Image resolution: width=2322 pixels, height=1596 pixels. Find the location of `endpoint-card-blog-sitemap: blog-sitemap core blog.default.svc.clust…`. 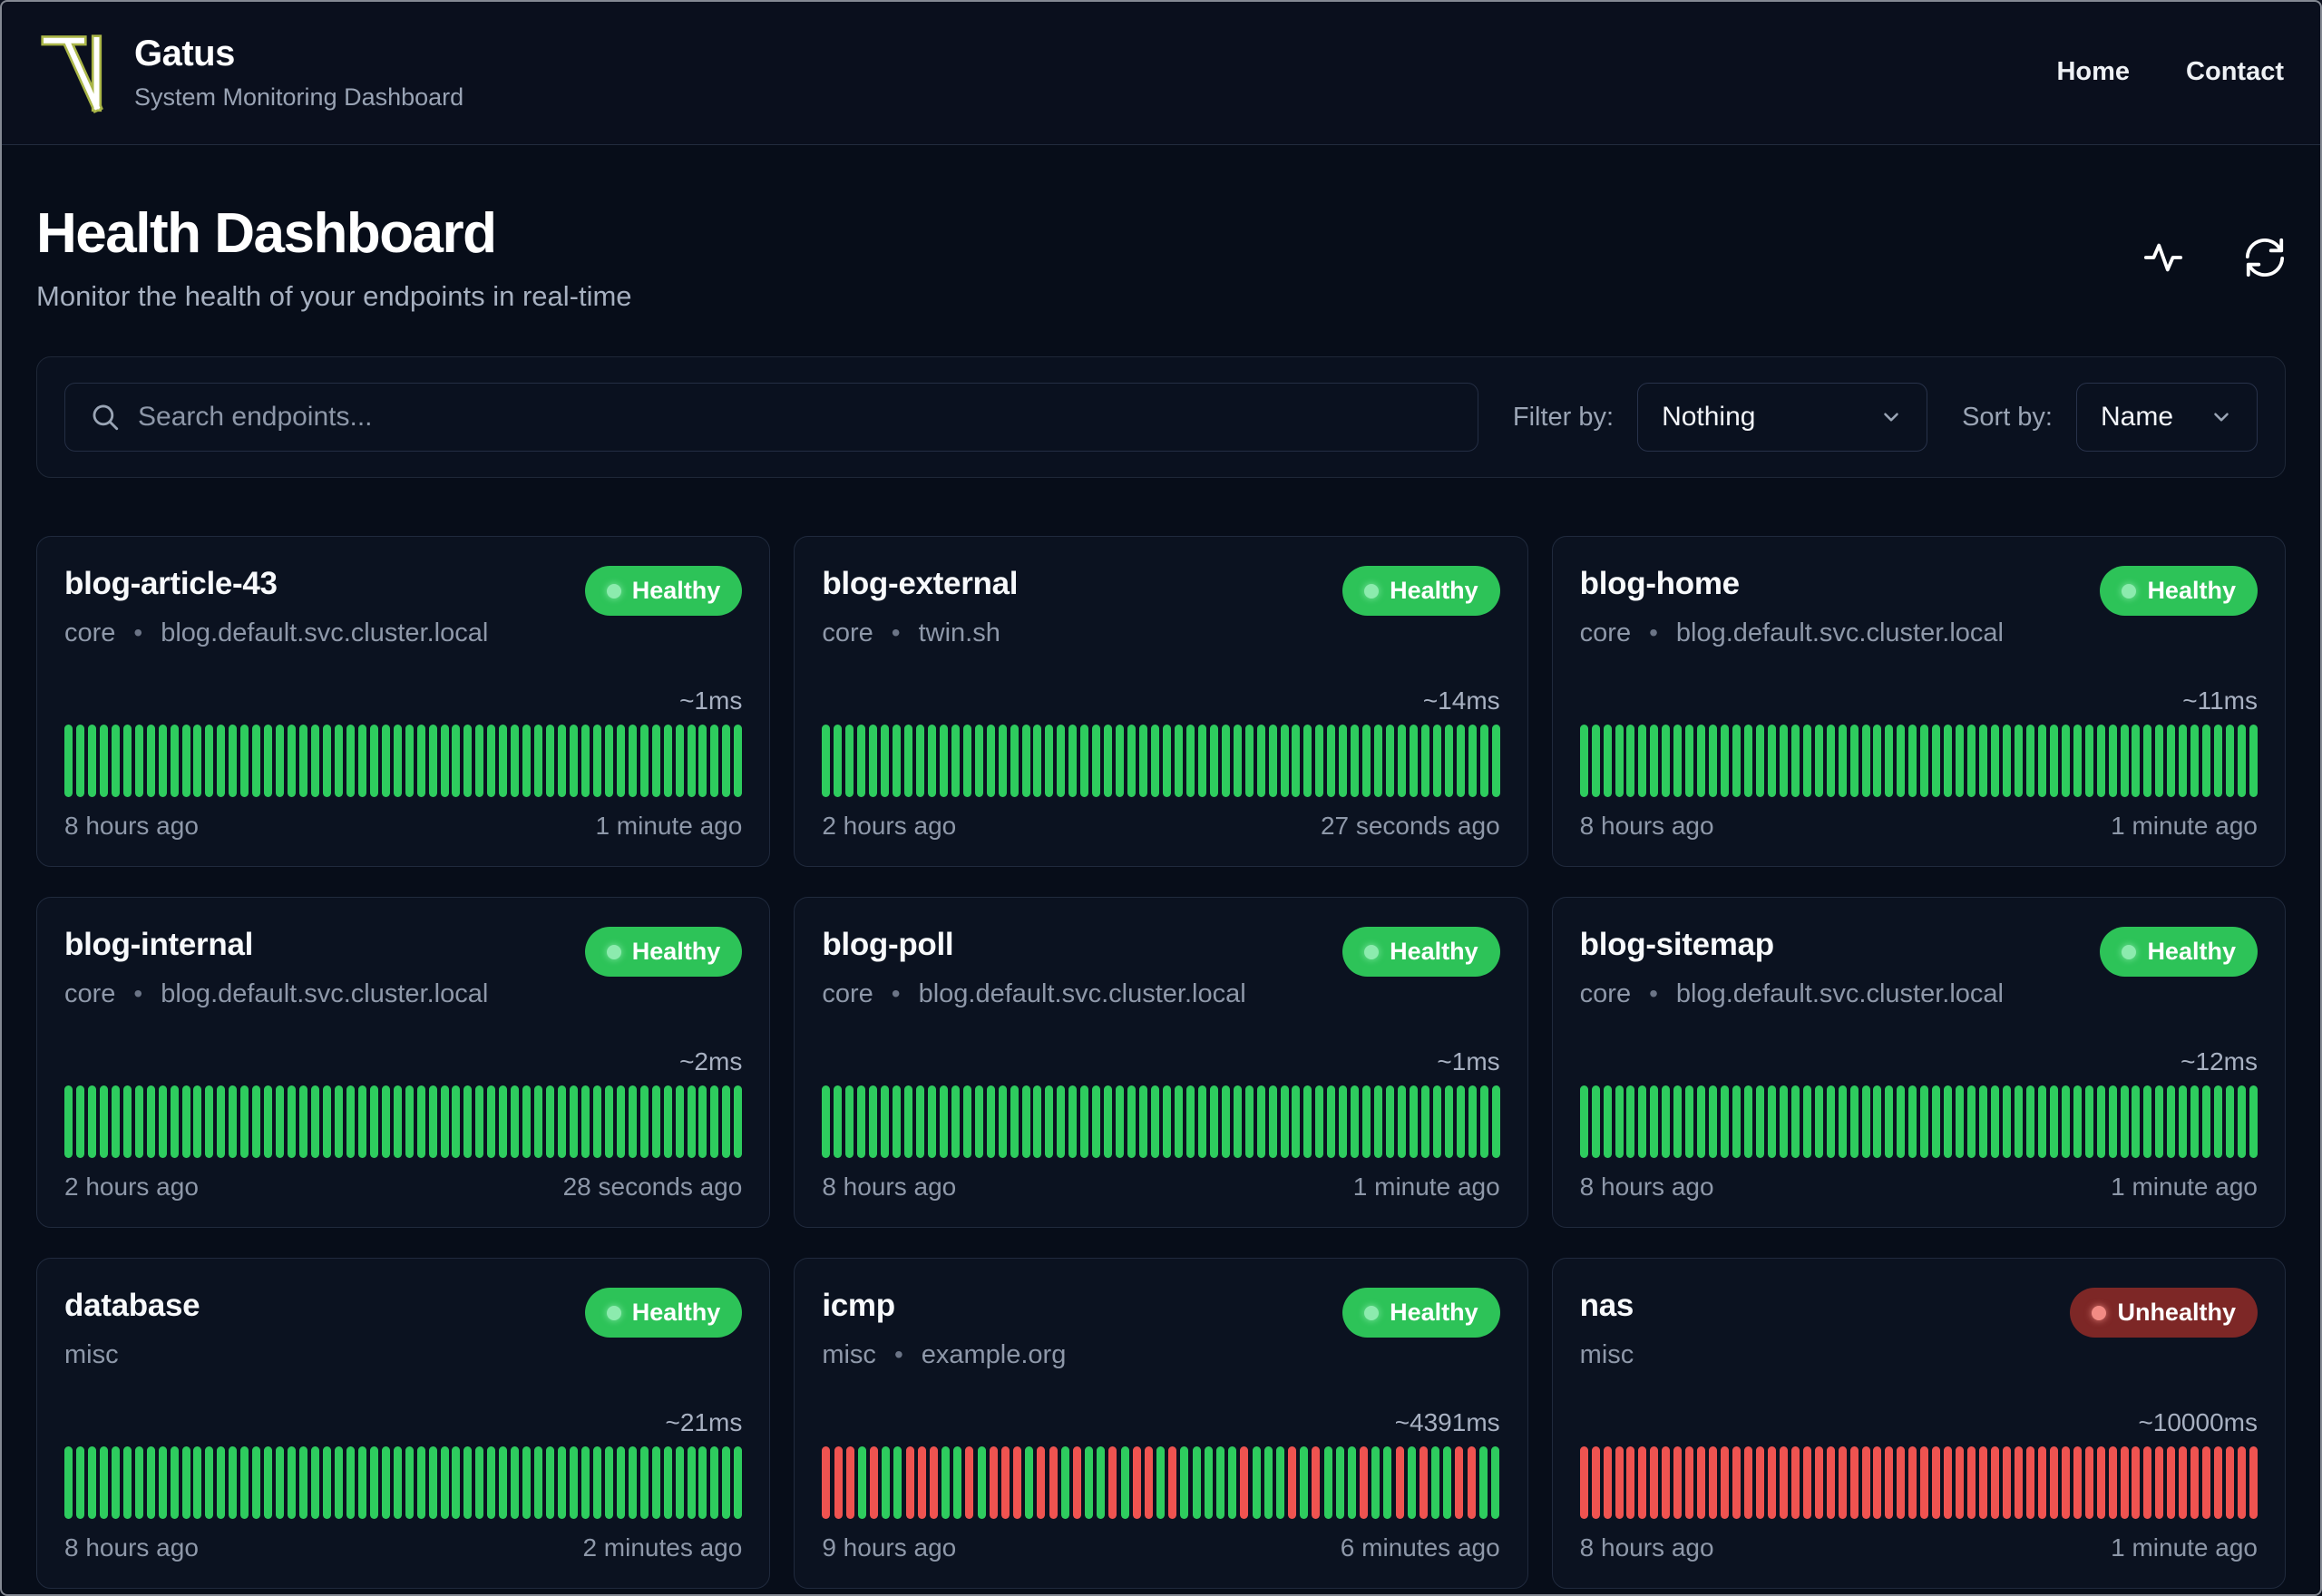

endpoint-card-blog-sitemap: blog-sitemap core blog.default.svc.clust… is located at coordinates (1918, 1062).